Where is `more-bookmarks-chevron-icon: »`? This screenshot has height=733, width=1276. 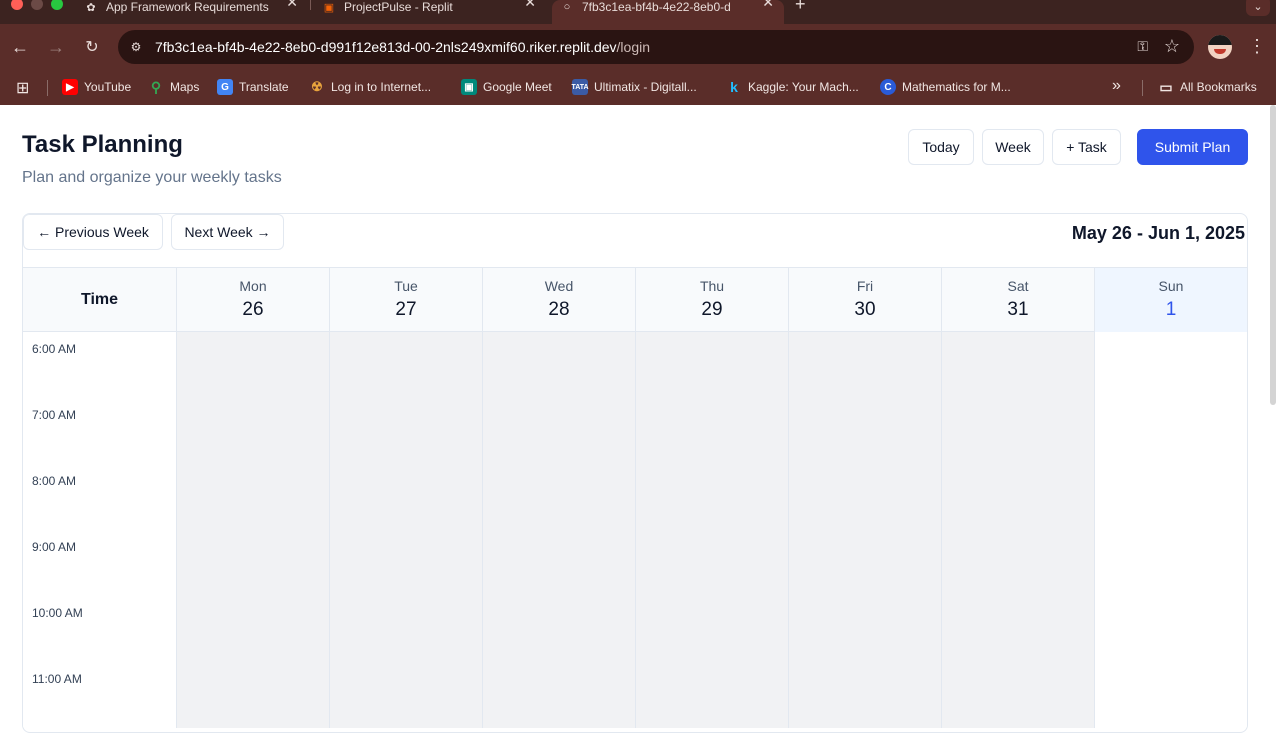 more-bookmarks-chevron-icon: » is located at coordinates (1116, 86).